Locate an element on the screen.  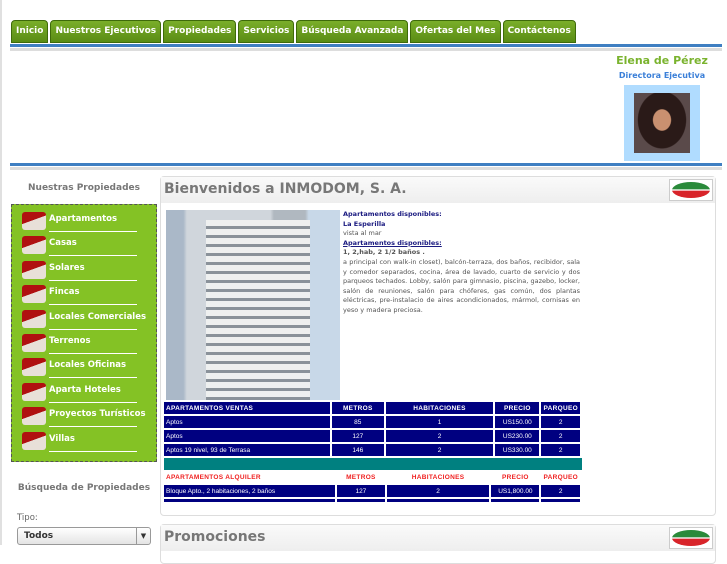
menu-item-label: Casas is located at coordinates (63, 243).